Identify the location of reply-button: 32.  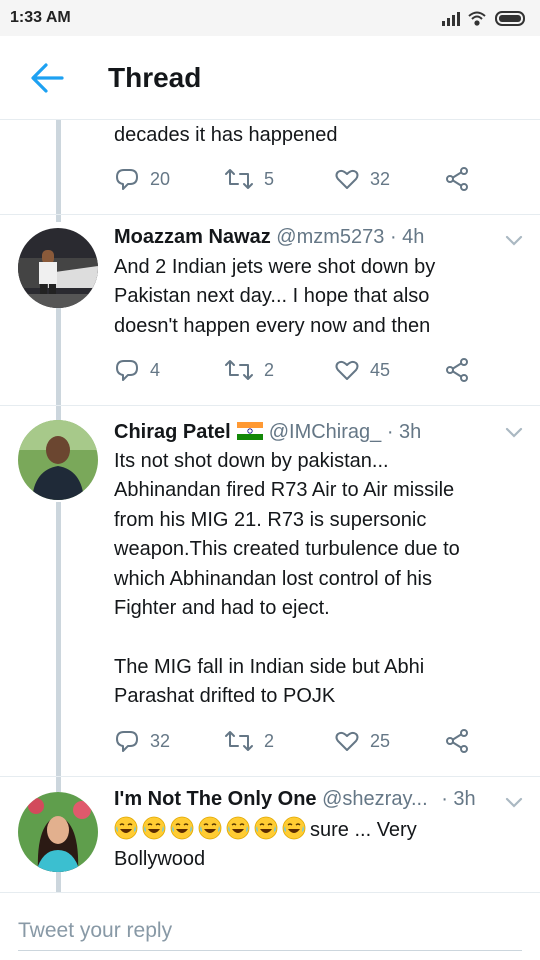
(142, 741).